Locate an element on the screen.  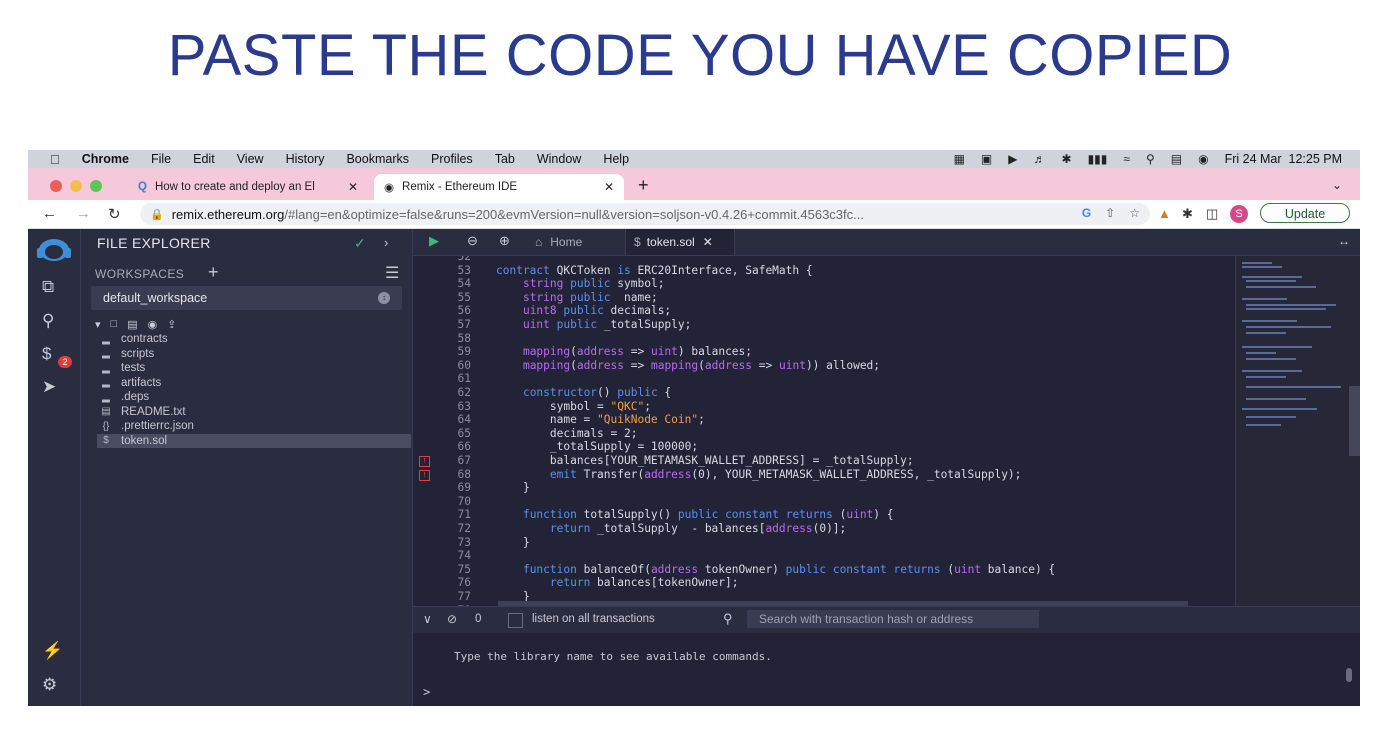
workspace-menu-icon: ☰ is located at coordinates (392, 273).